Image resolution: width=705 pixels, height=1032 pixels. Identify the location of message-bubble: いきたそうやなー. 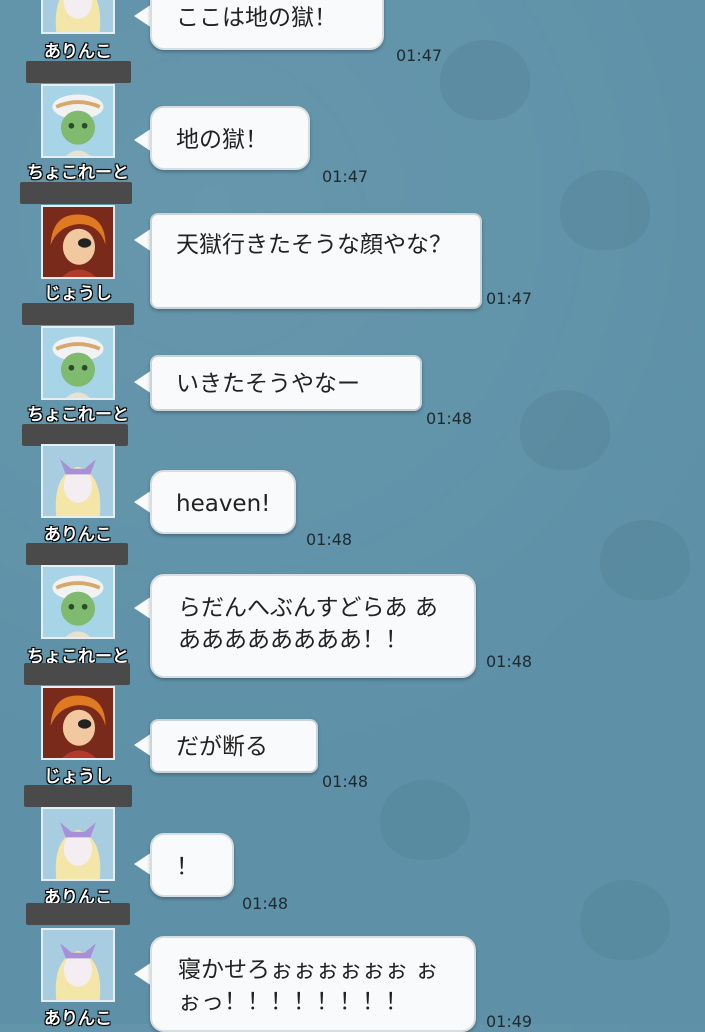
(286, 383).